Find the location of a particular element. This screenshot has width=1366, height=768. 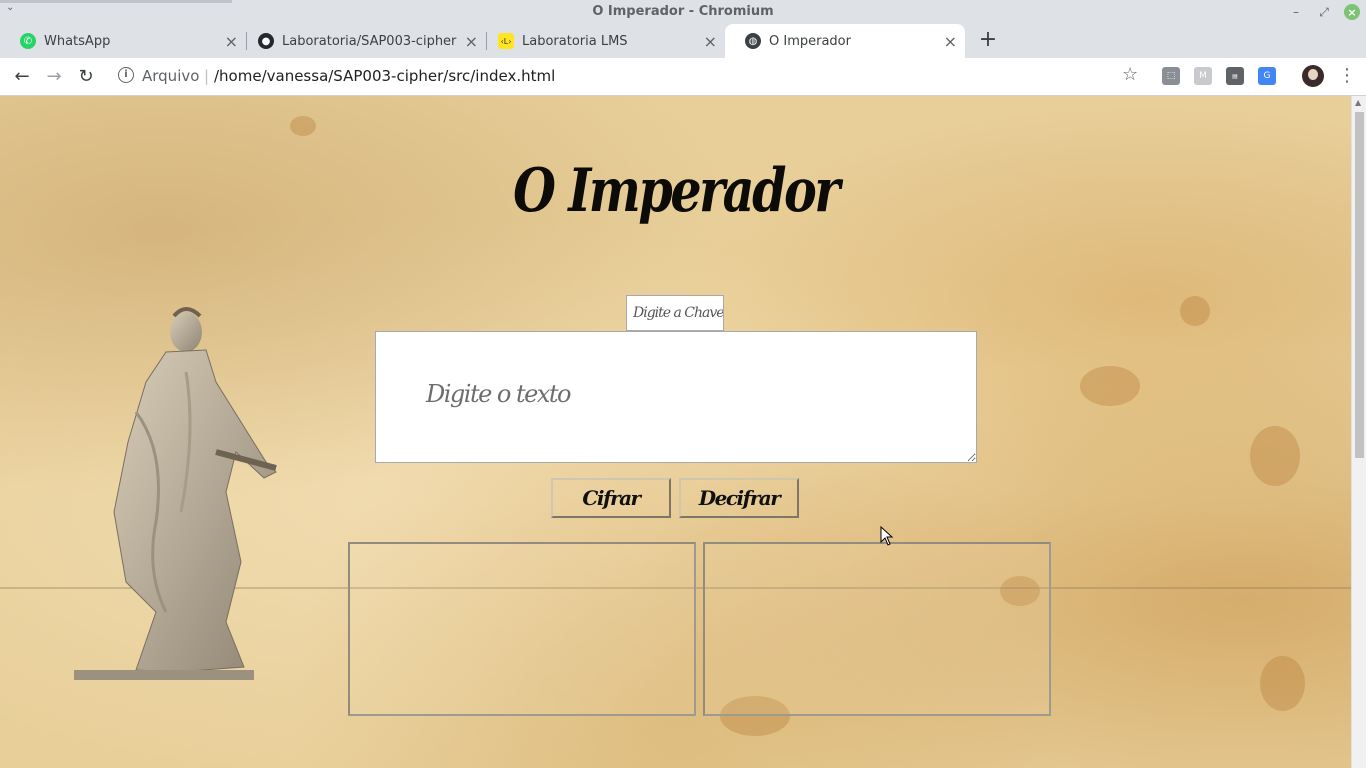

page-title: O Imperador is located at coordinates (676, 191).